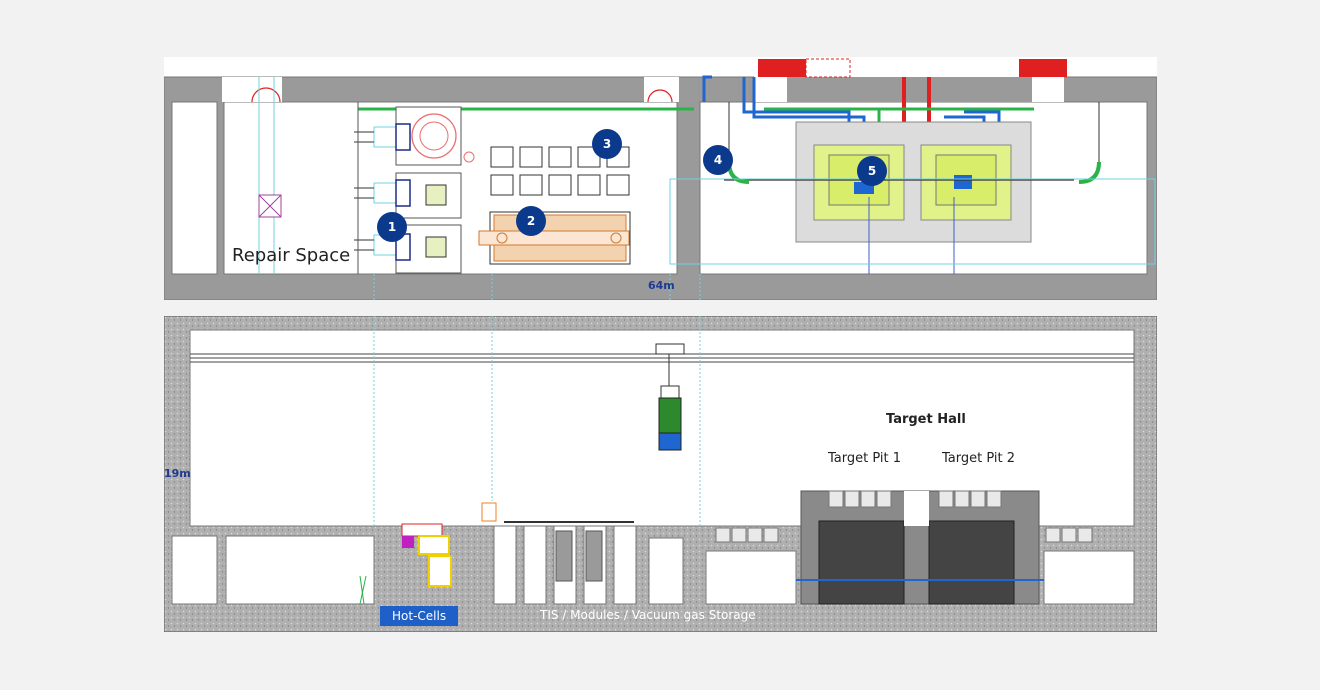  Describe the element at coordinates (291, 255) in the screenshot. I see `repair-space-label: Repair Space` at that location.